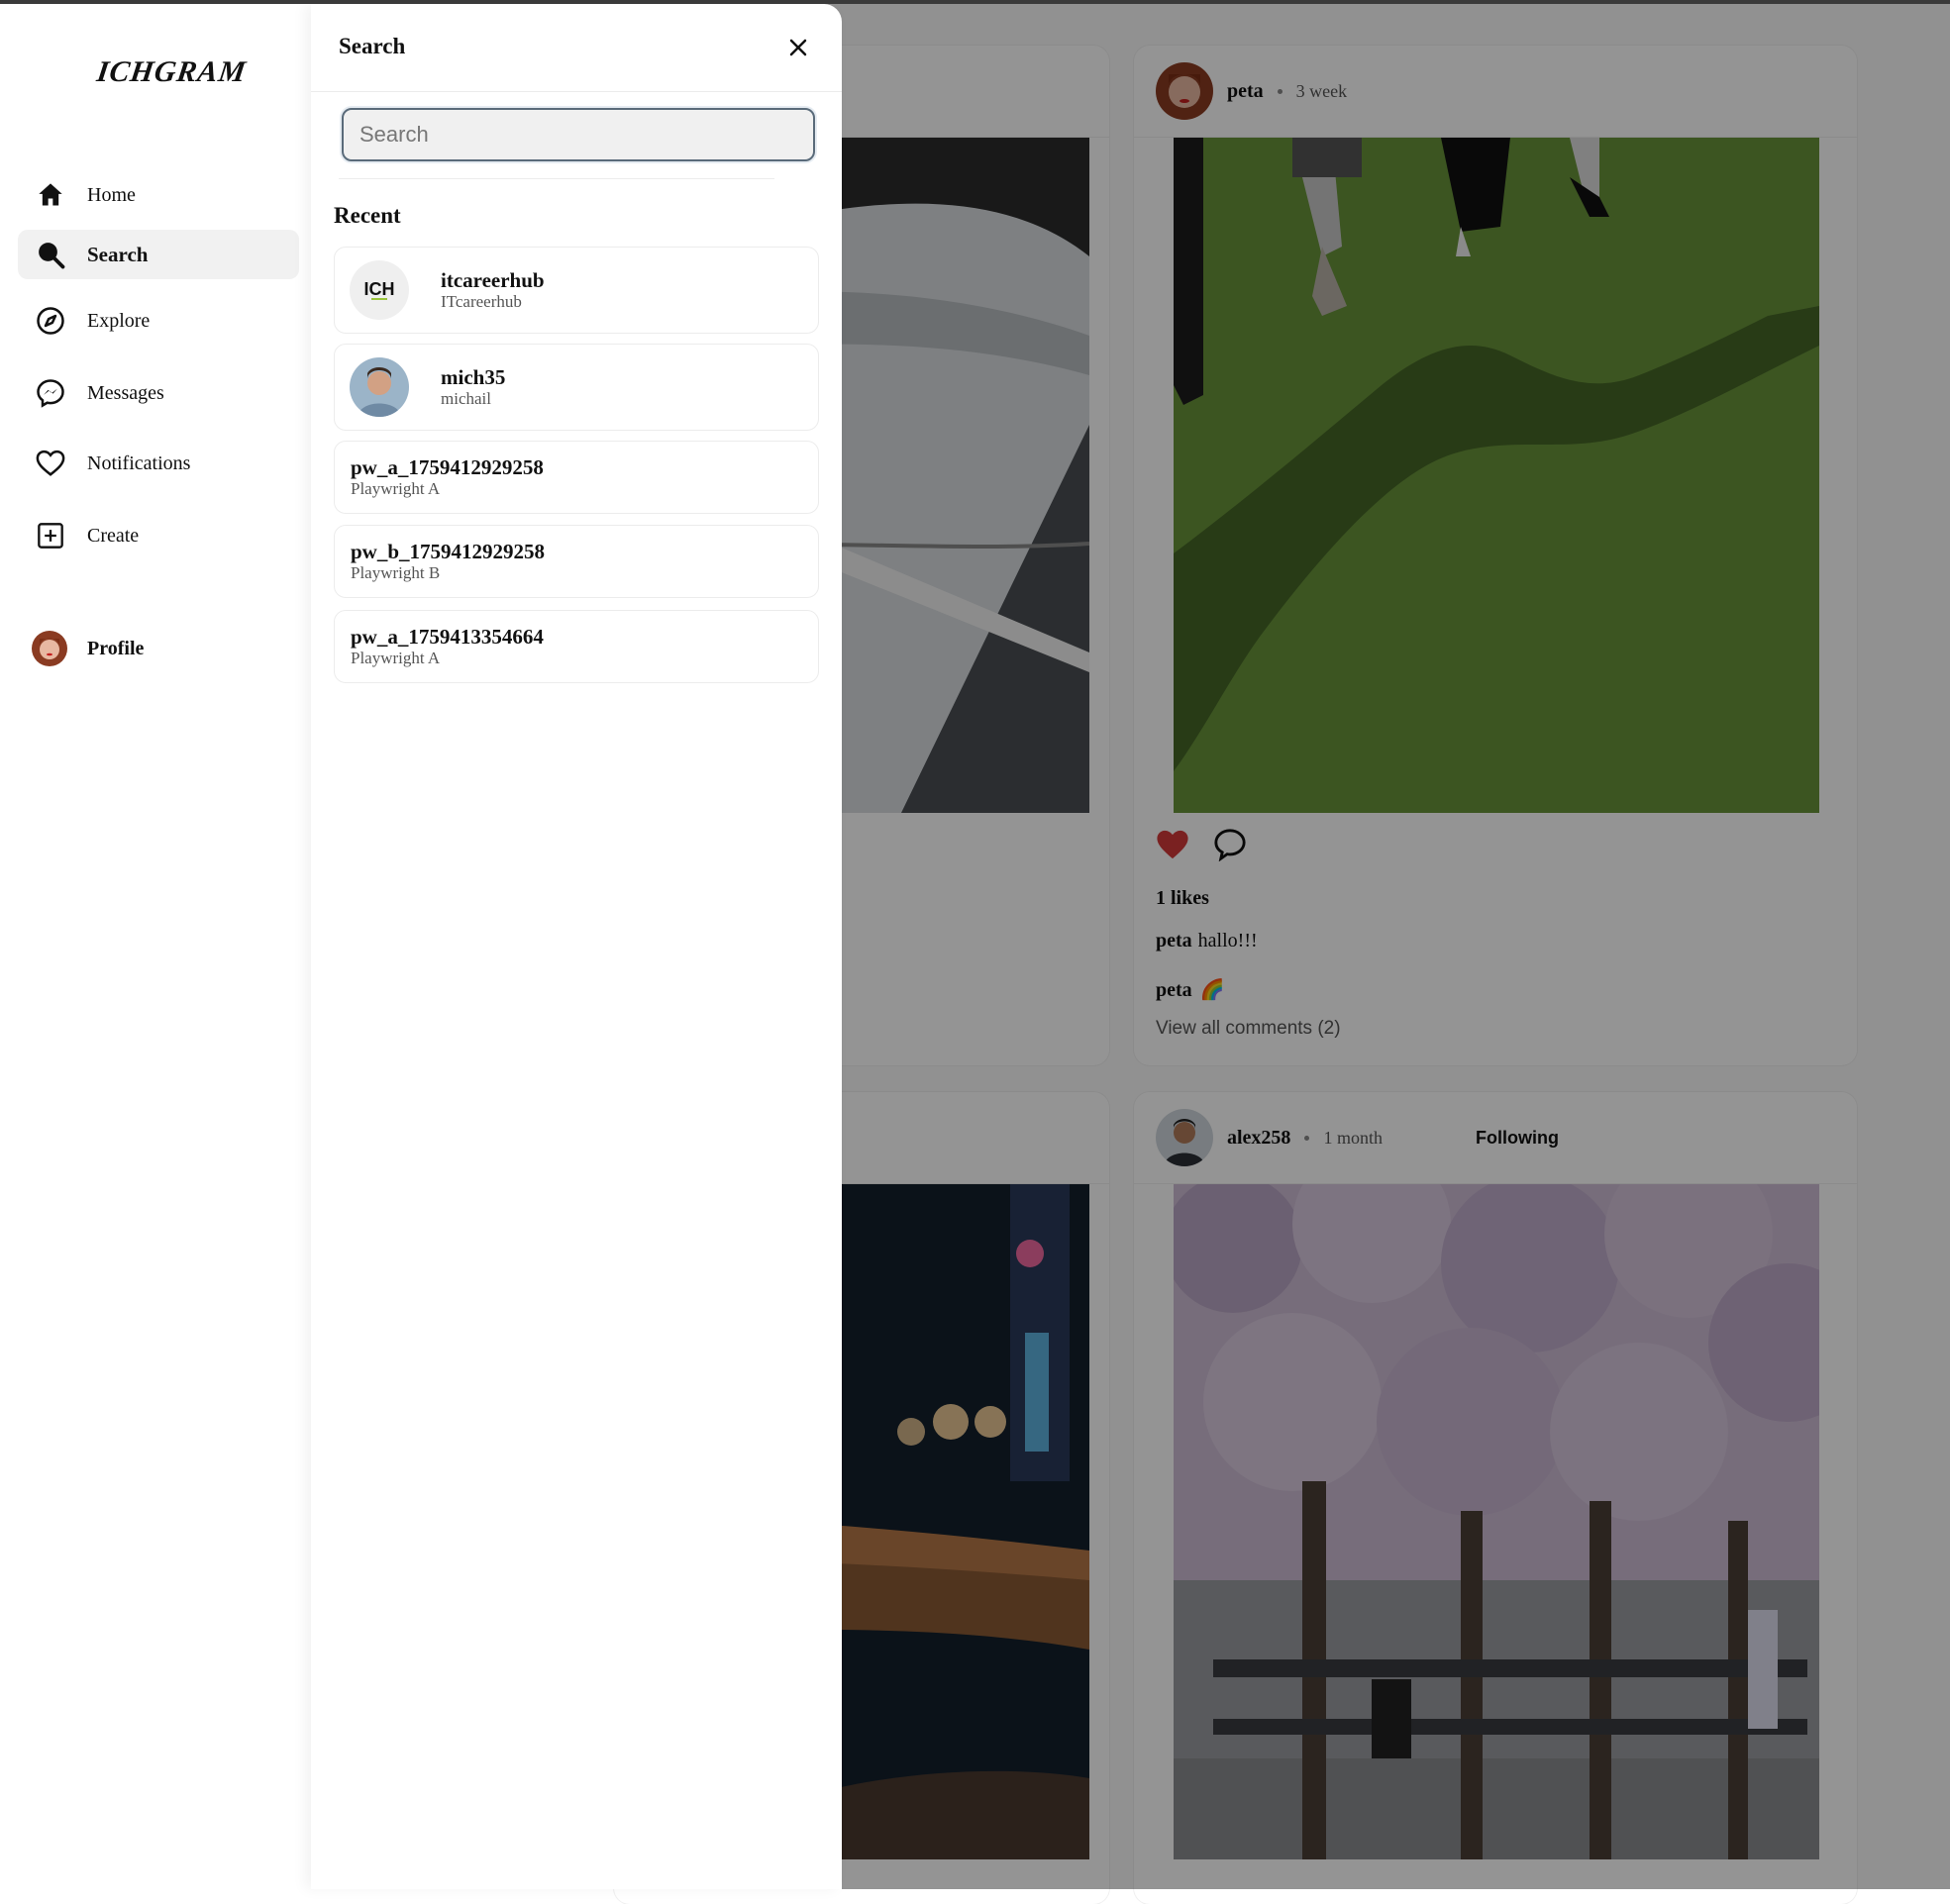  I want to click on sidebar-item-notifications: Notifications, so click(158, 463).